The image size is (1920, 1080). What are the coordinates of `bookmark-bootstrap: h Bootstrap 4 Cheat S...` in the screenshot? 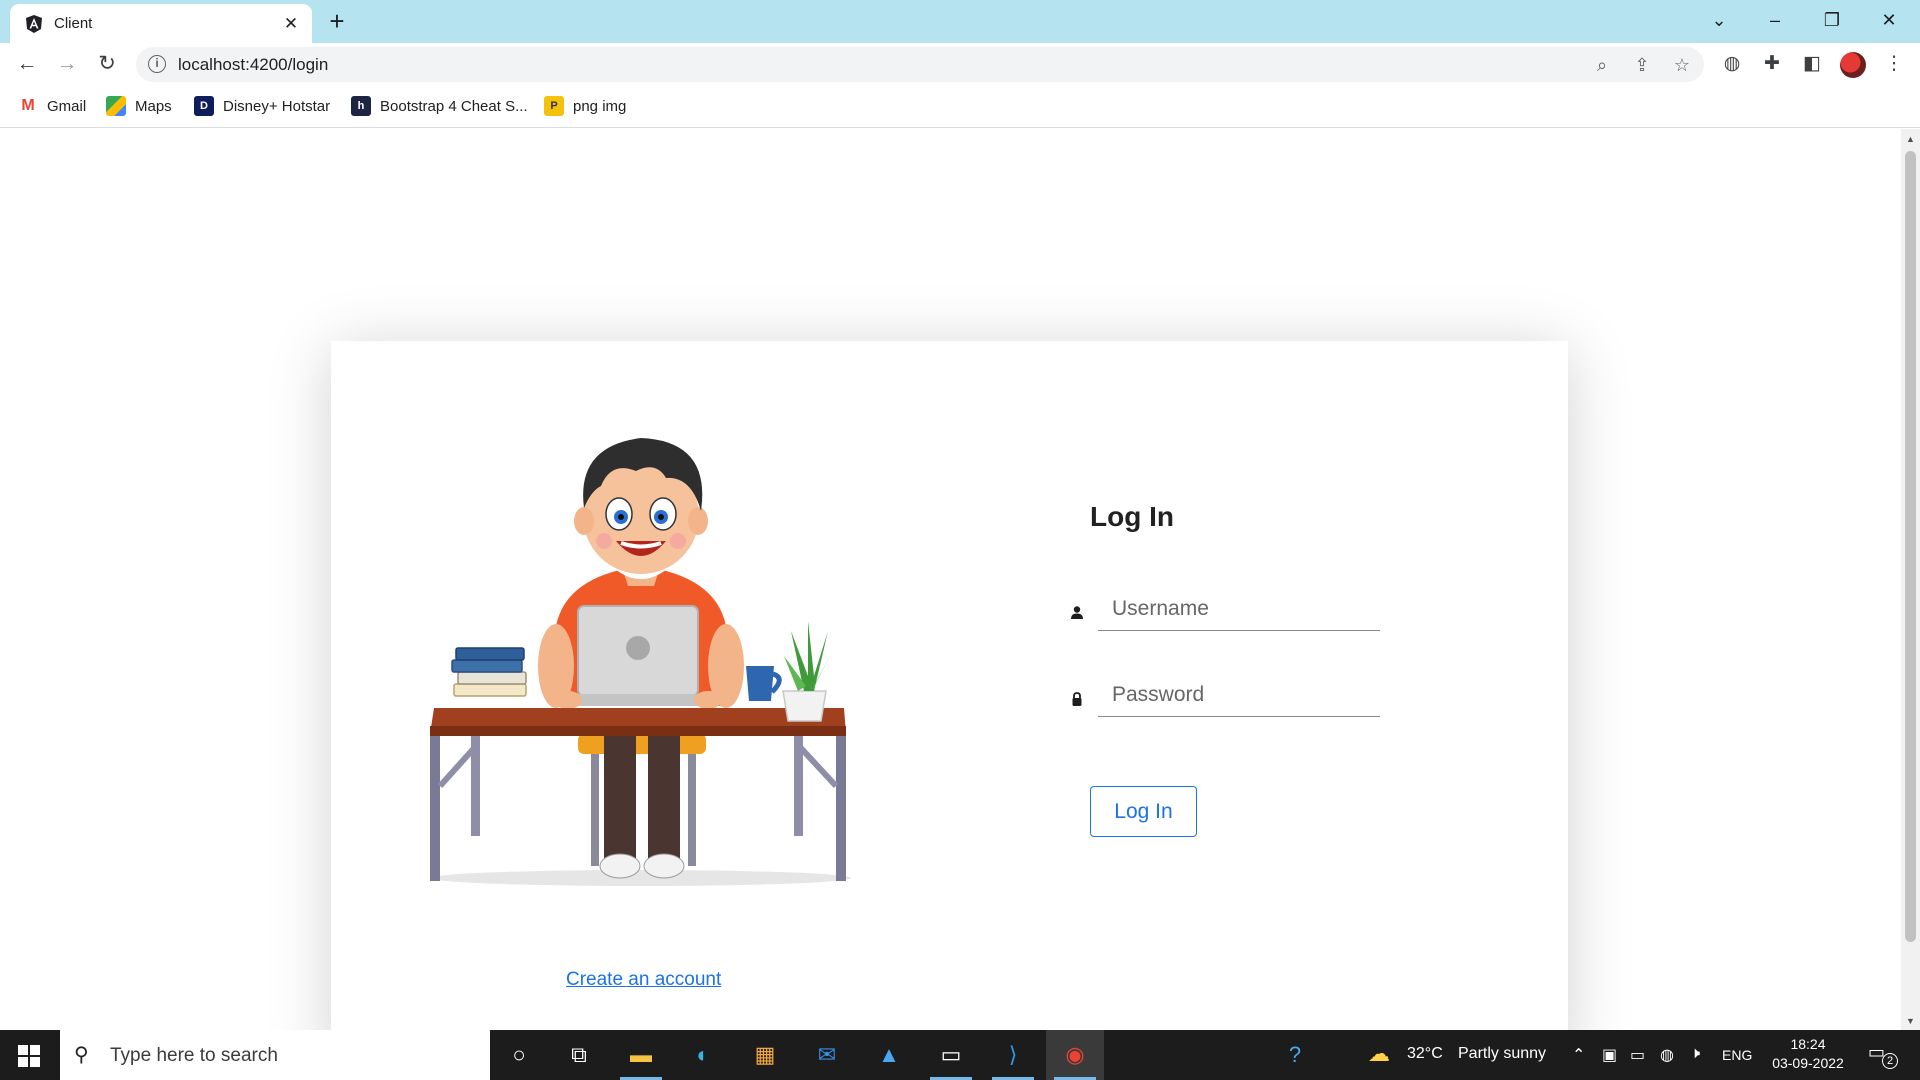 It's located at (439, 106).